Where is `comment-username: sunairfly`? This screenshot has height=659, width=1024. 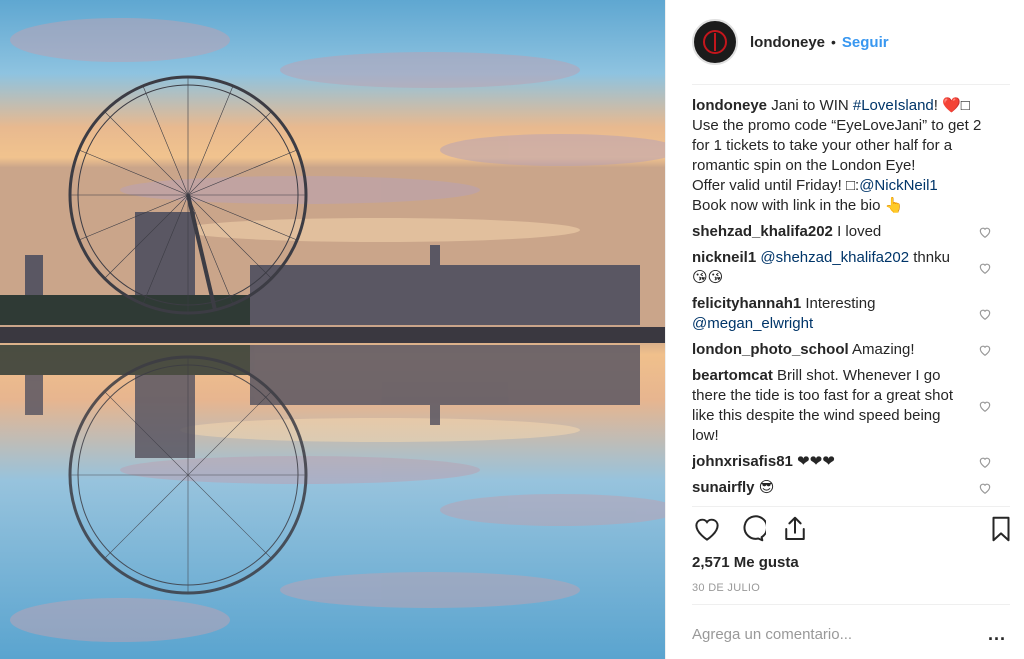 comment-username: sunairfly is located at coordinates (723, 487).